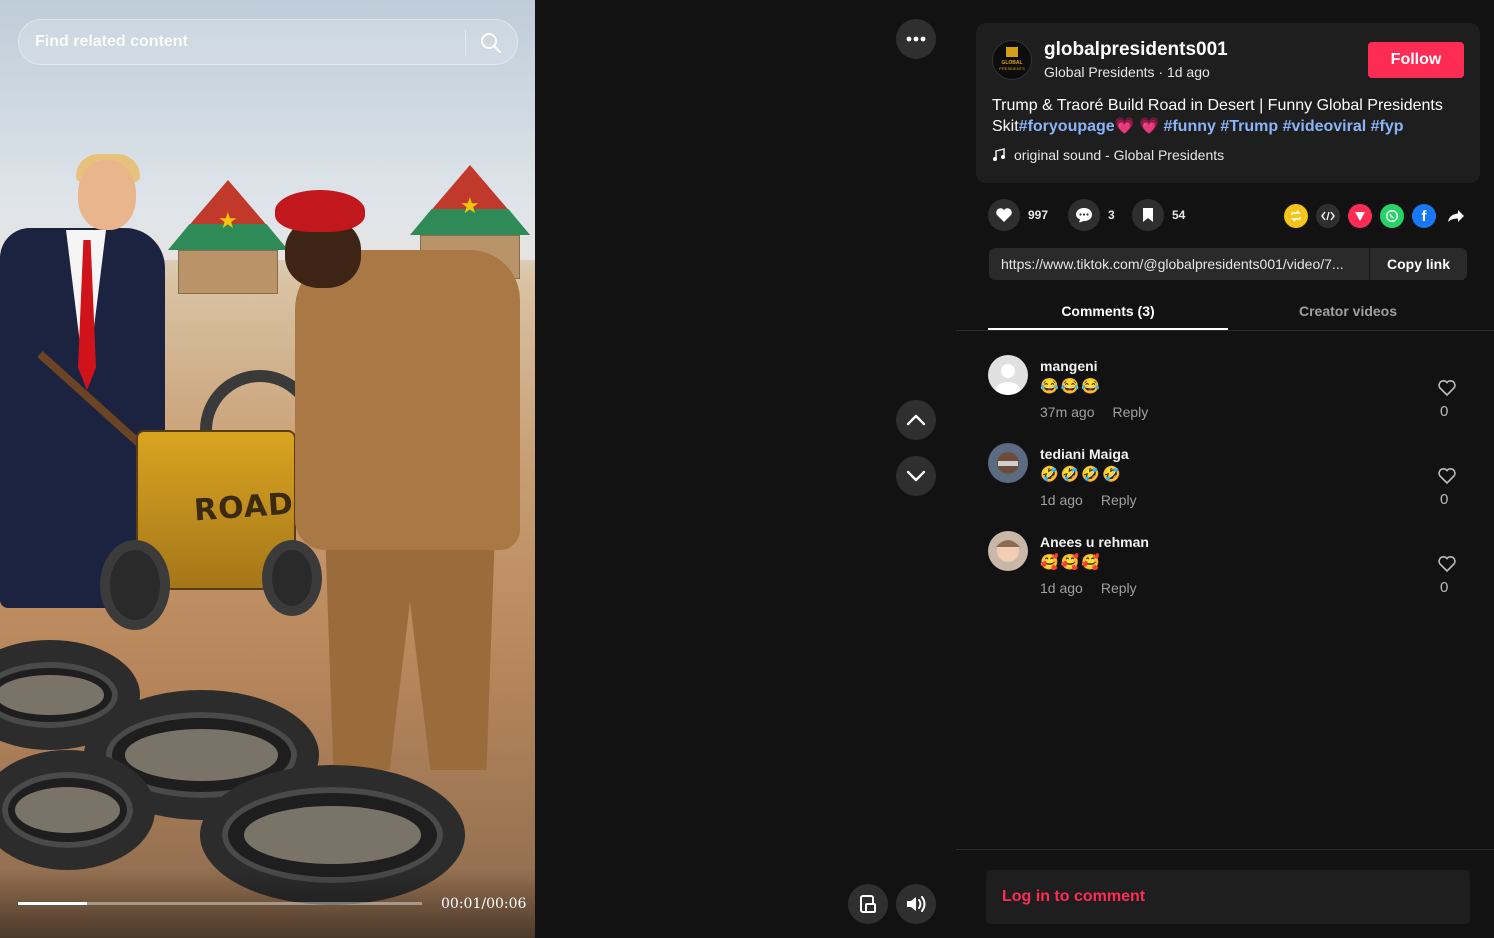 The width and height of the screenshot is (1494, 938). Describe the element at coordinates (1456, 216) in the screenshot. I see `share-arrow-icon` at that location.